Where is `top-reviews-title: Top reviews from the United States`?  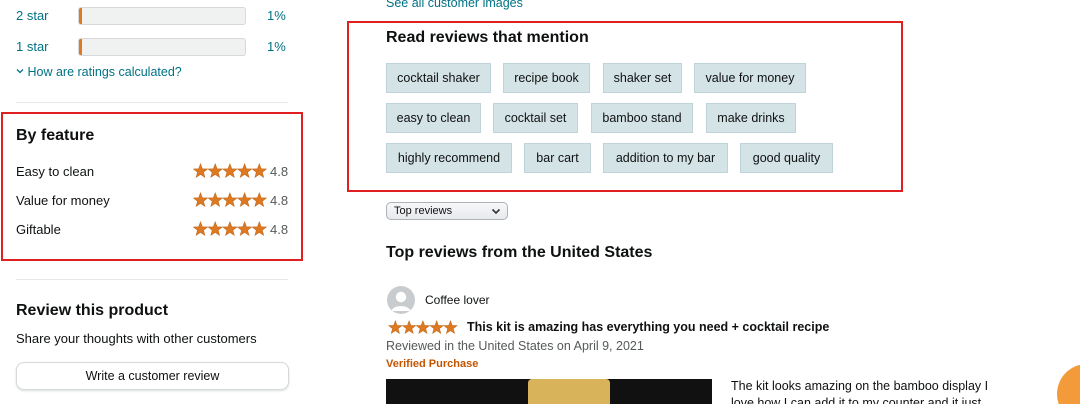
top-reviews-title: Top reviews from the United States is located at coordinates (519, 252).